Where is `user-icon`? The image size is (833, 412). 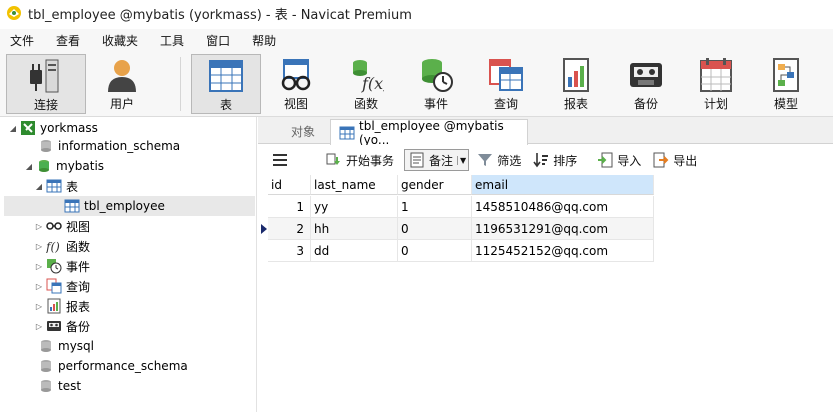 user-icon is located at coordinates (122, 75).